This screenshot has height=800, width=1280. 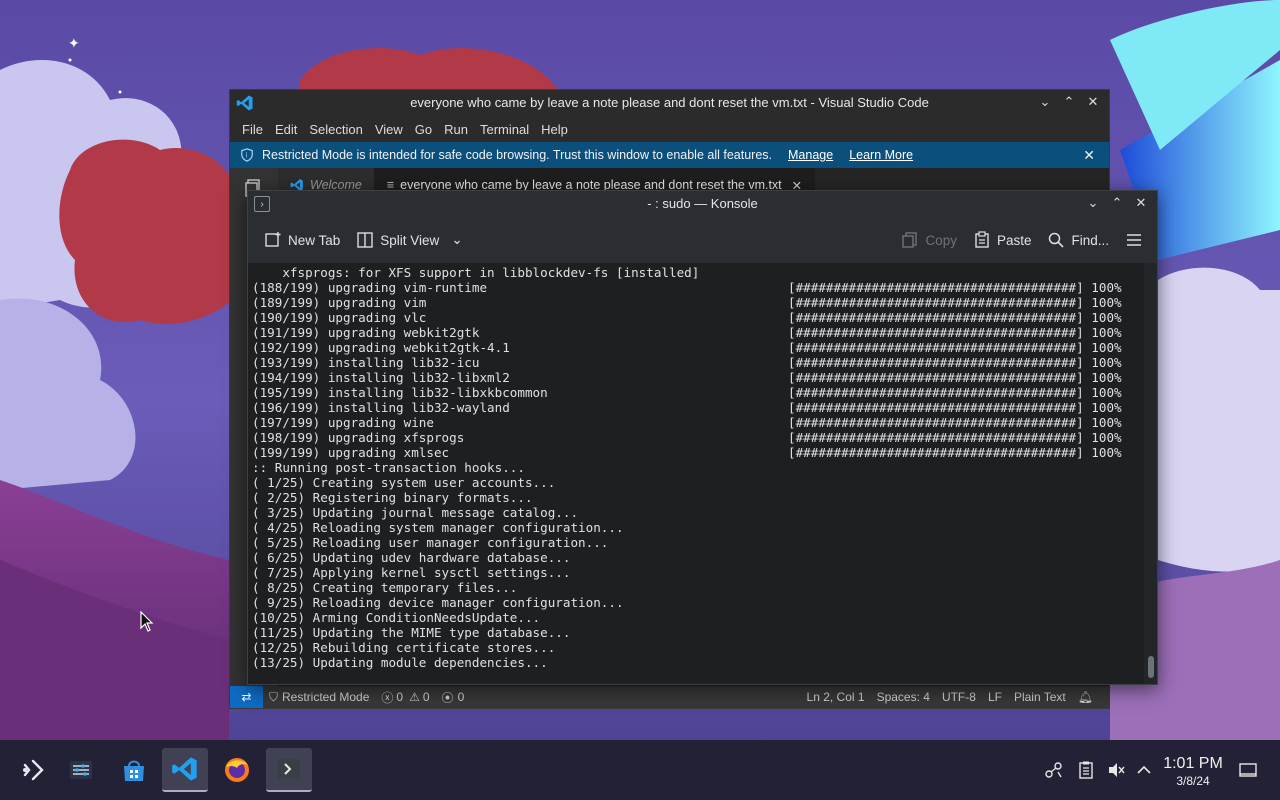 I want to click on paste-icon, so click(x=982, y=239).